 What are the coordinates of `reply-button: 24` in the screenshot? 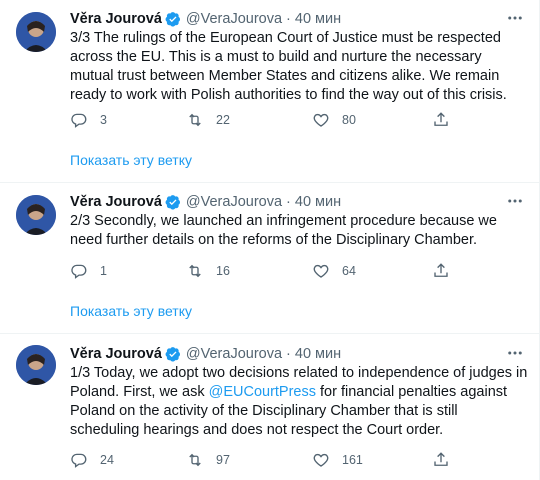 It's located at (92, 460).